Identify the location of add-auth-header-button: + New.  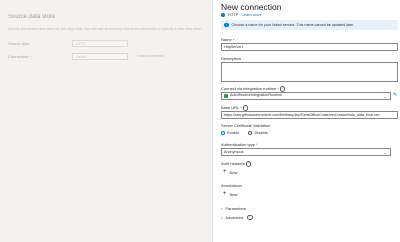
(230, 172).